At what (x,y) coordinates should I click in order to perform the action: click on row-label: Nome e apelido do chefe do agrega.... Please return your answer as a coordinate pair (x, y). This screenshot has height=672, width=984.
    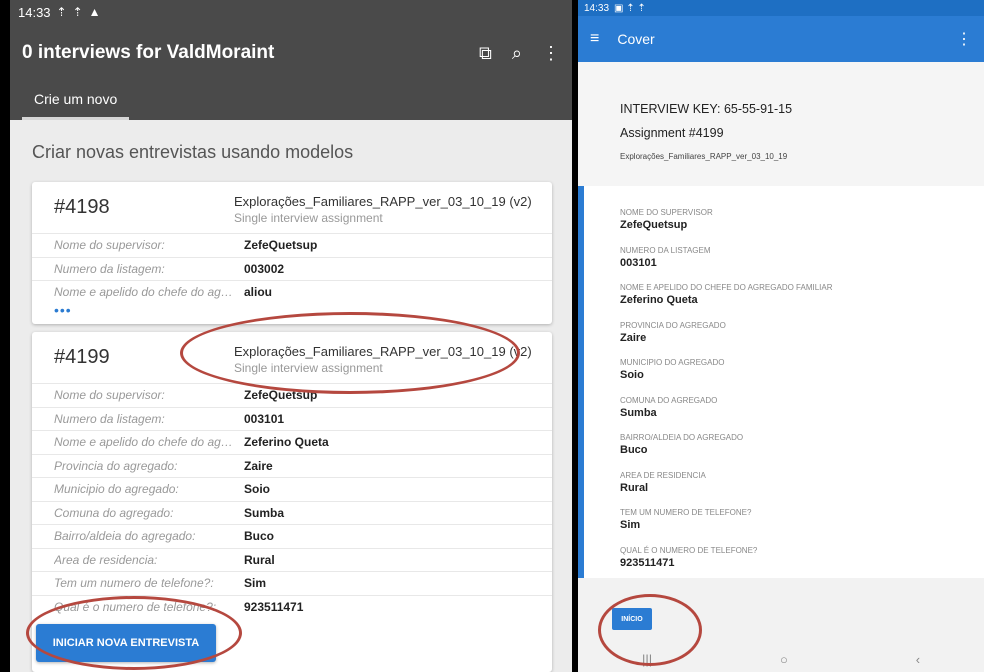
    Looking at the image, I should click on (144, 292).